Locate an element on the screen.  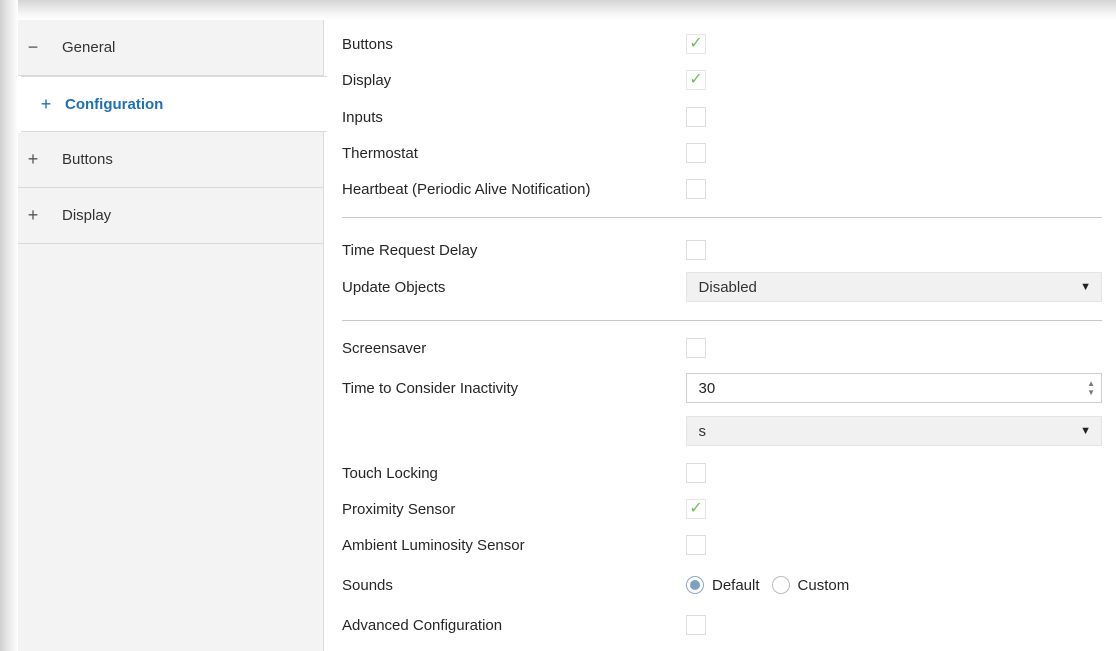
setting-row-screensaver: Screensaver is located at coordinates (722, 348).